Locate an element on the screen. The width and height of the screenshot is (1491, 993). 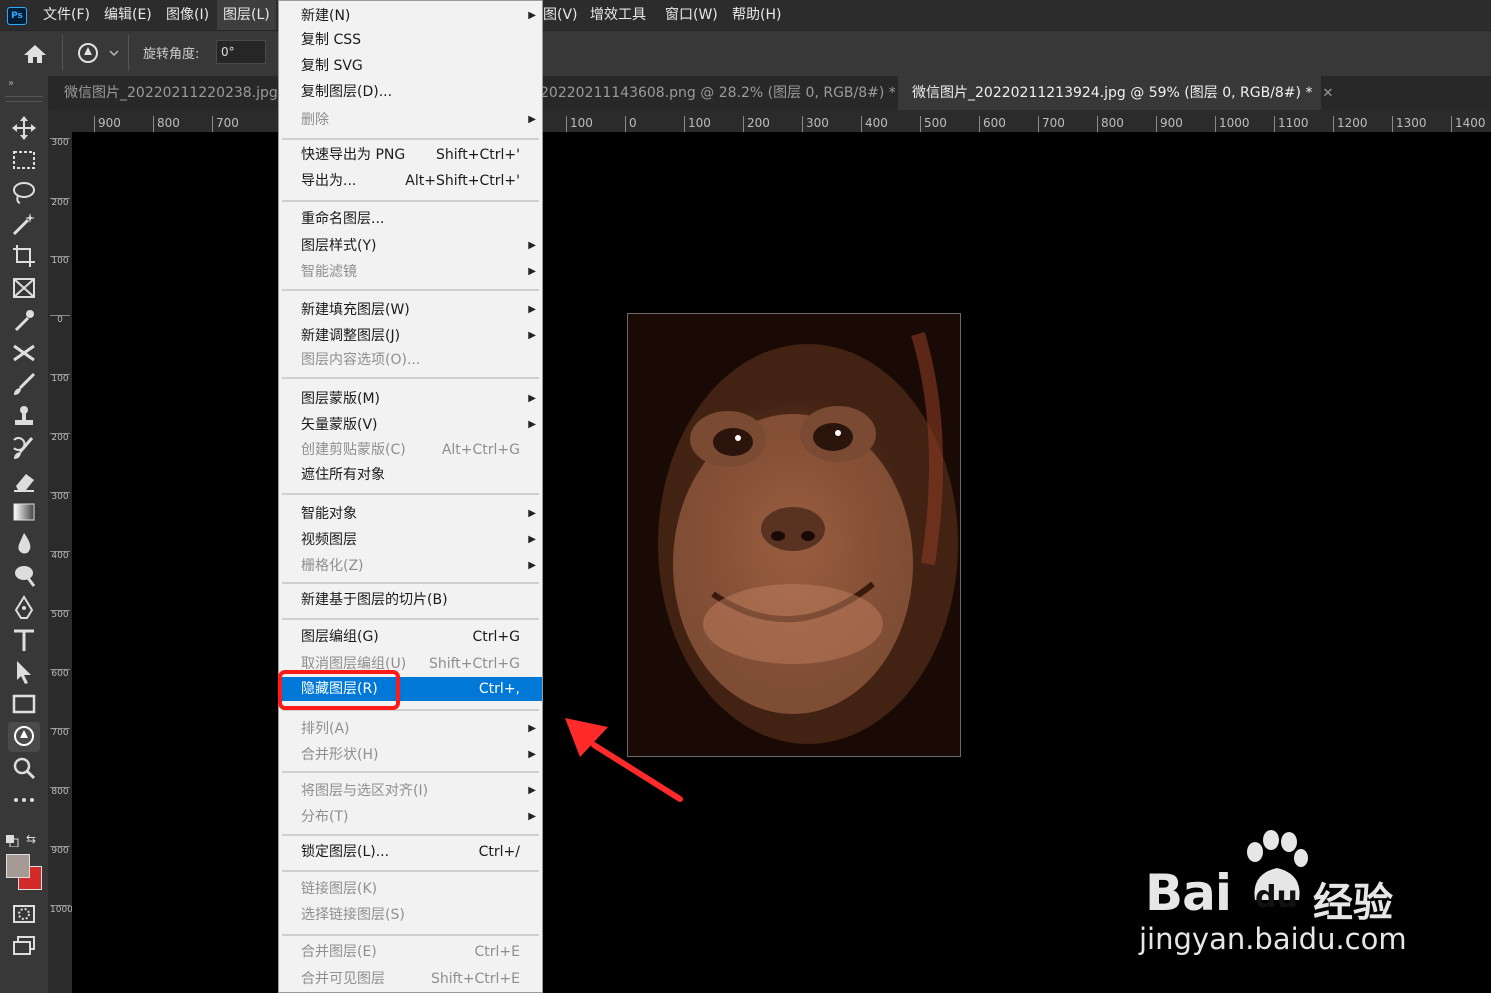
eyedropper-tool-icon is located at coordinates (24, 321).